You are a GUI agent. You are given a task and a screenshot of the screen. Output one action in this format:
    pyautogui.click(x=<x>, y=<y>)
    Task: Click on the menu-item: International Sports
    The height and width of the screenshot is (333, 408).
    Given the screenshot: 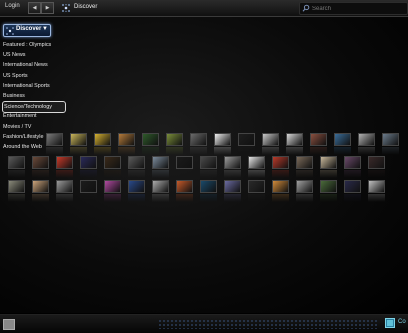 What is the action you would take?
    pyautogui.click(x=26, y=86)
    